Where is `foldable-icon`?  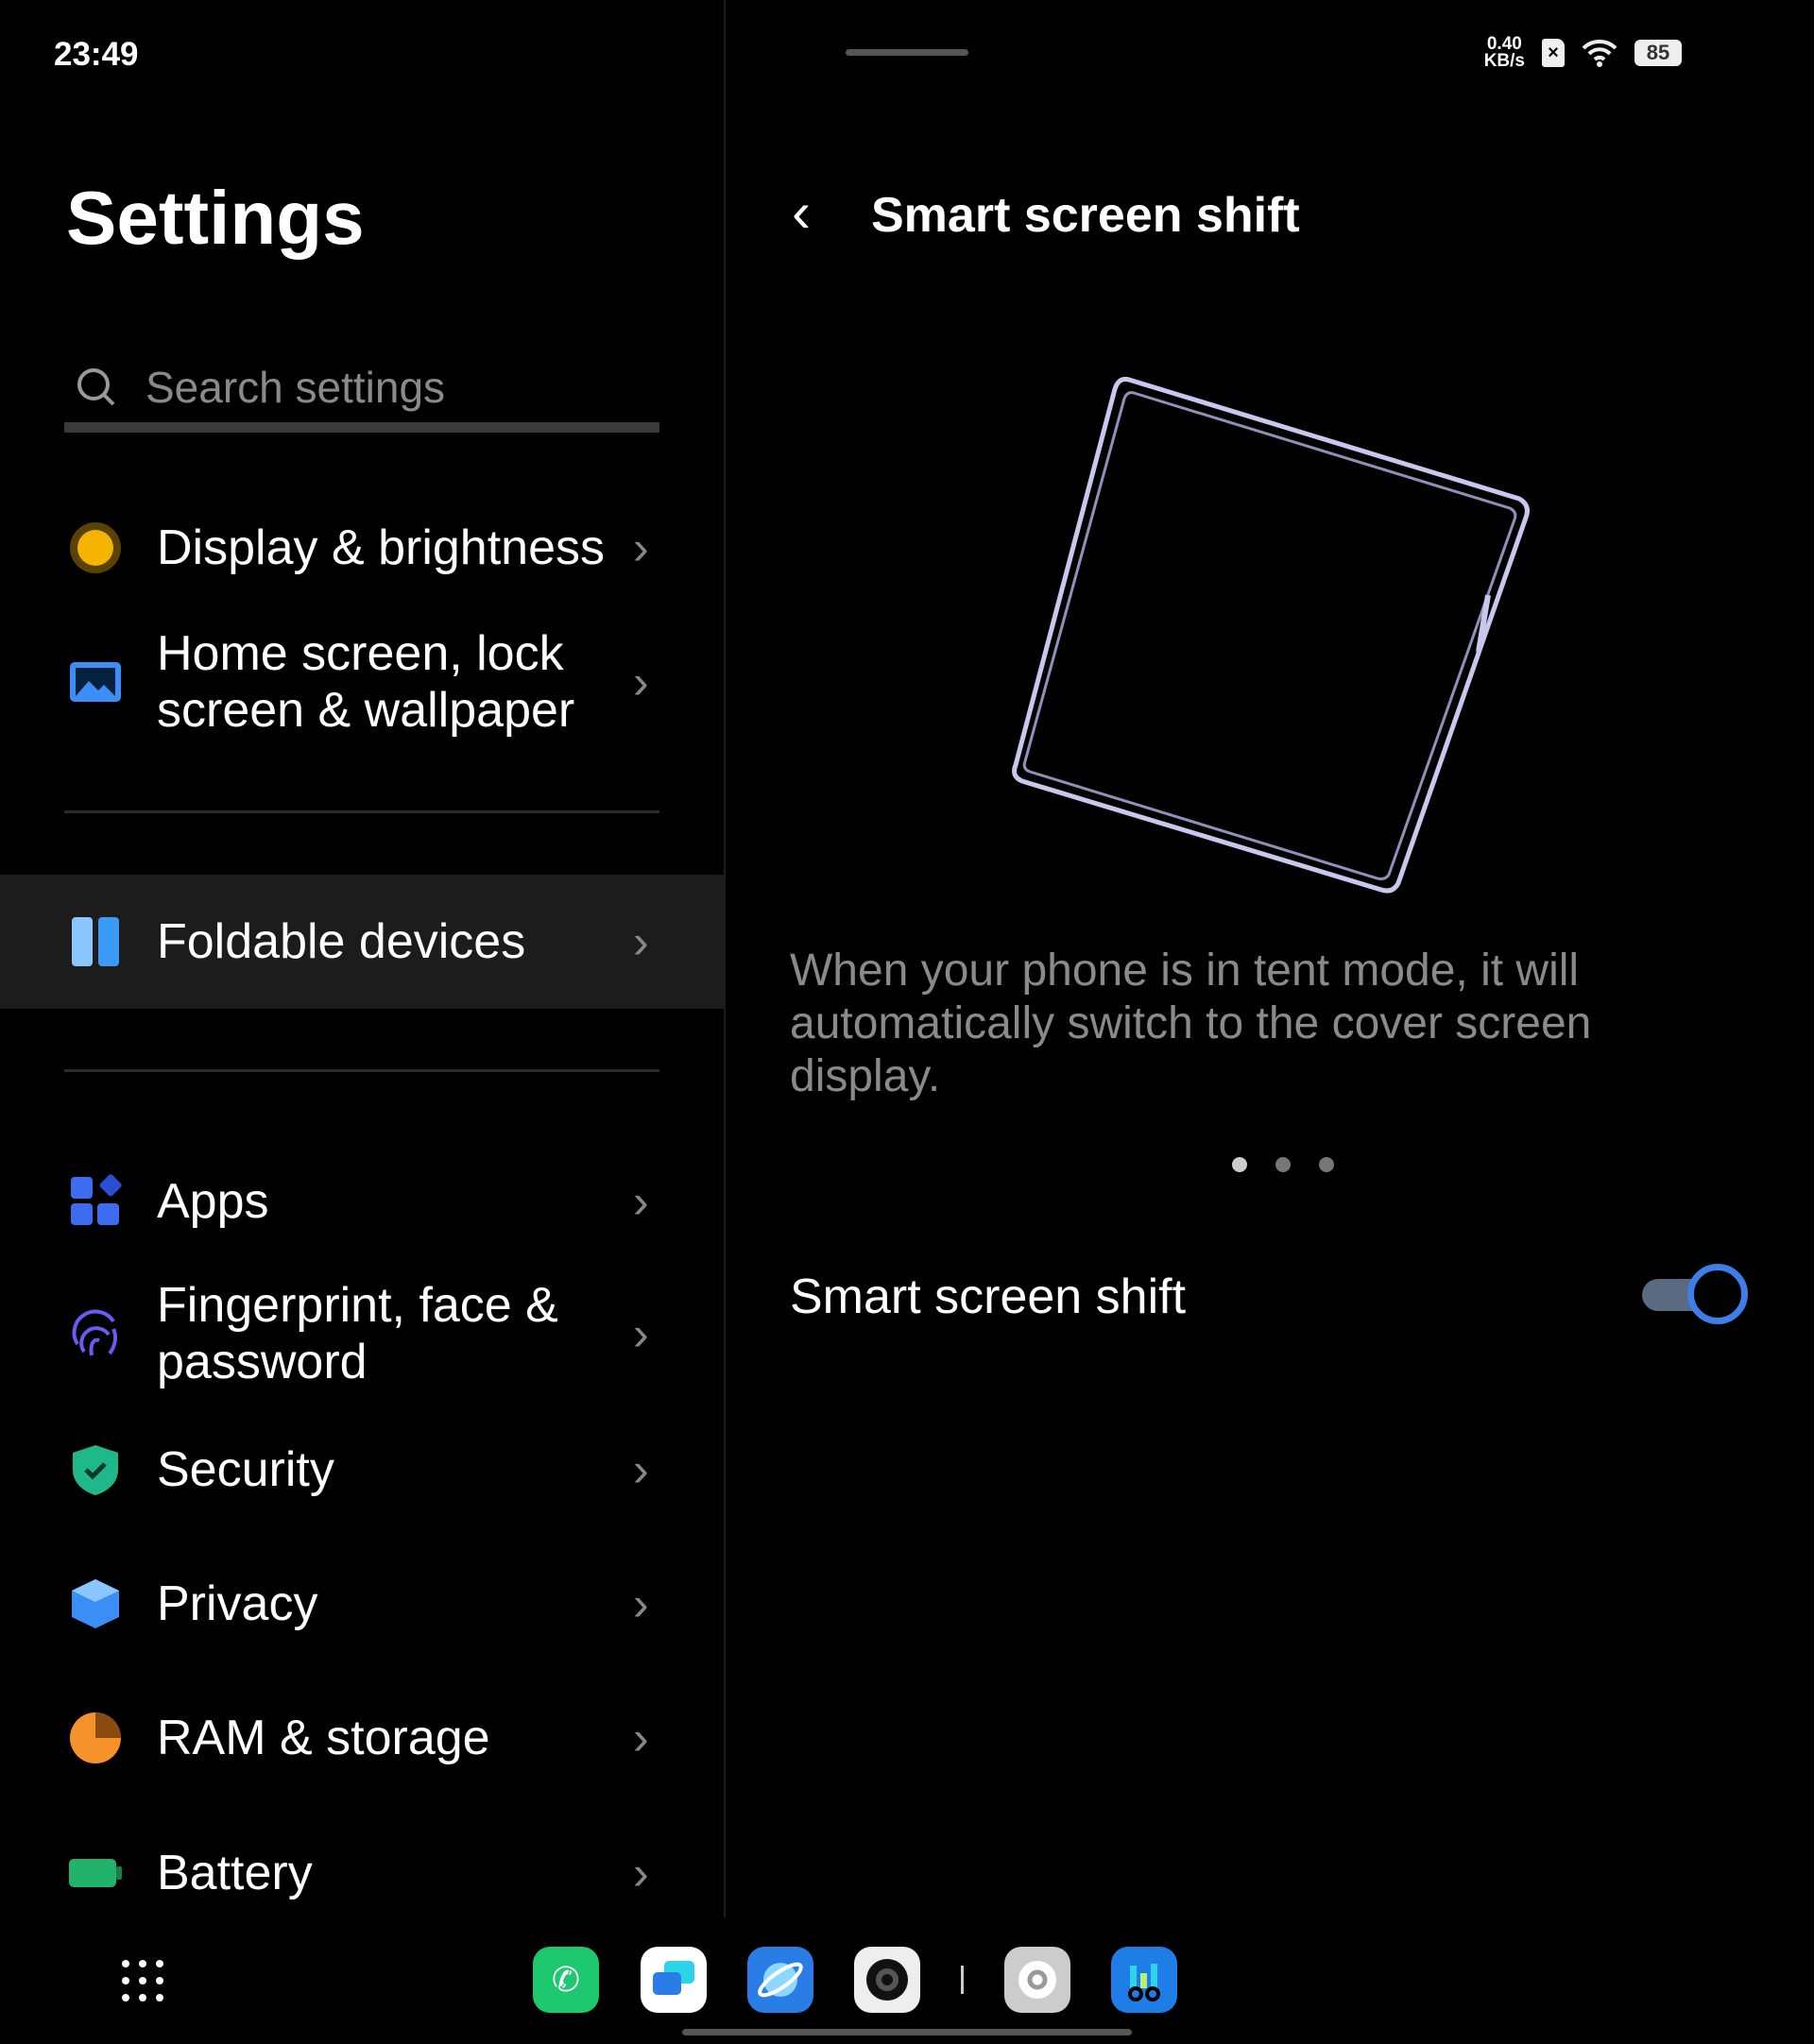
foldable-icon is located at coordinates (95, 942).